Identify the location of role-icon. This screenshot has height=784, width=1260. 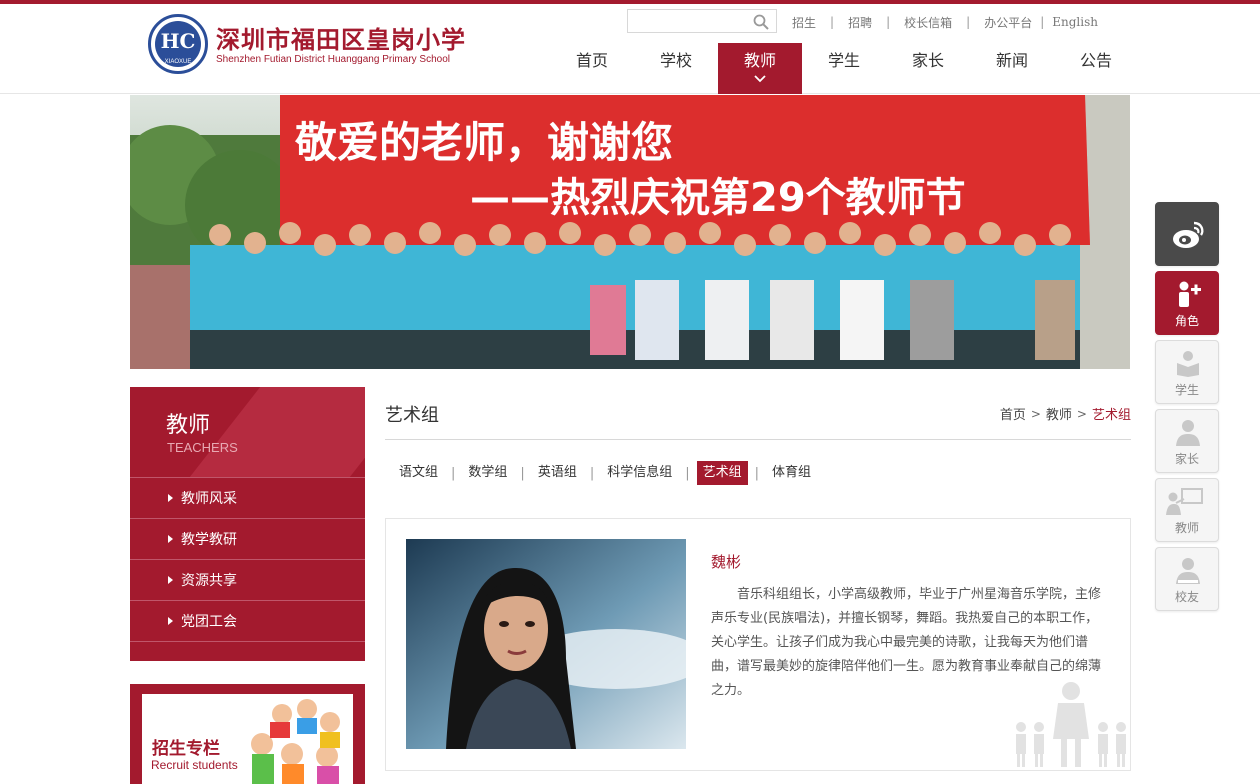
(1190, 294).